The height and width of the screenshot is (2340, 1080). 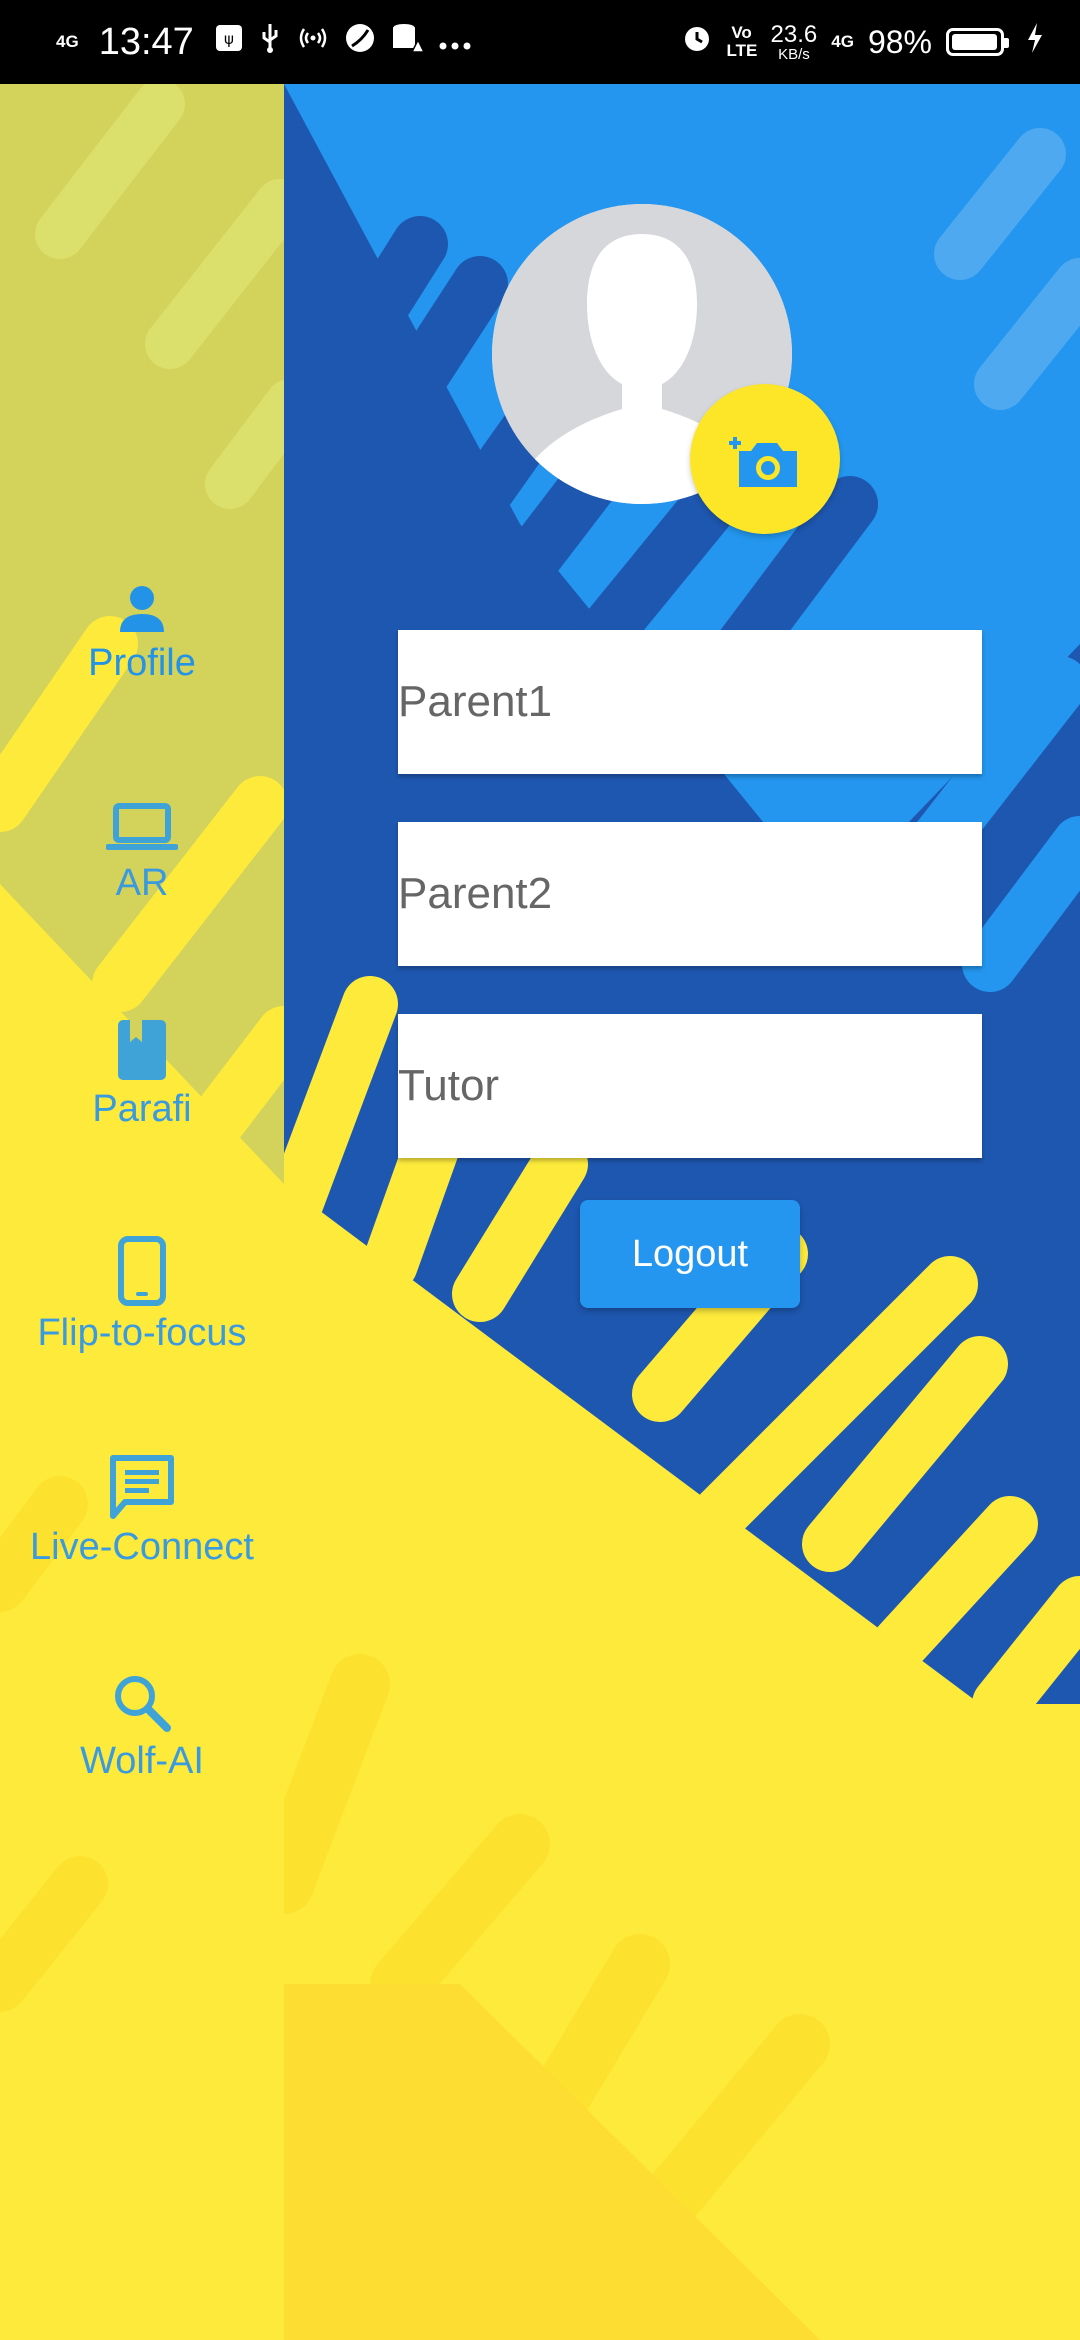 What do you see at coordinates (142, 1109) in the screenshot?
I see `sidebar-item-label: Parafi` at bounding box center [142, 1109].